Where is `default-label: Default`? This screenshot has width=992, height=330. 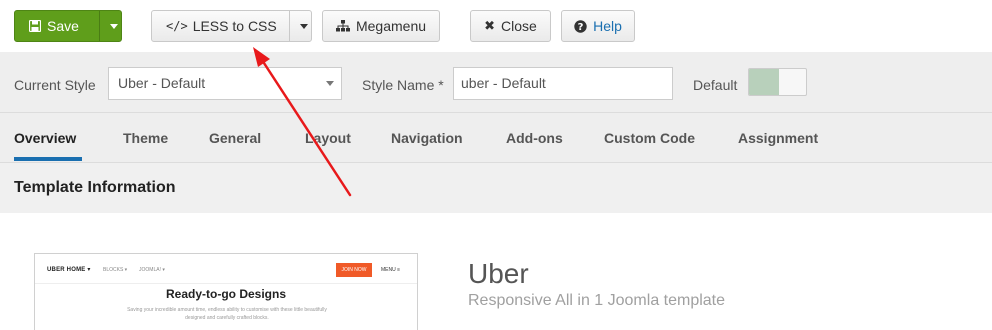 default-label: Default is located at coordinates (715, 85).